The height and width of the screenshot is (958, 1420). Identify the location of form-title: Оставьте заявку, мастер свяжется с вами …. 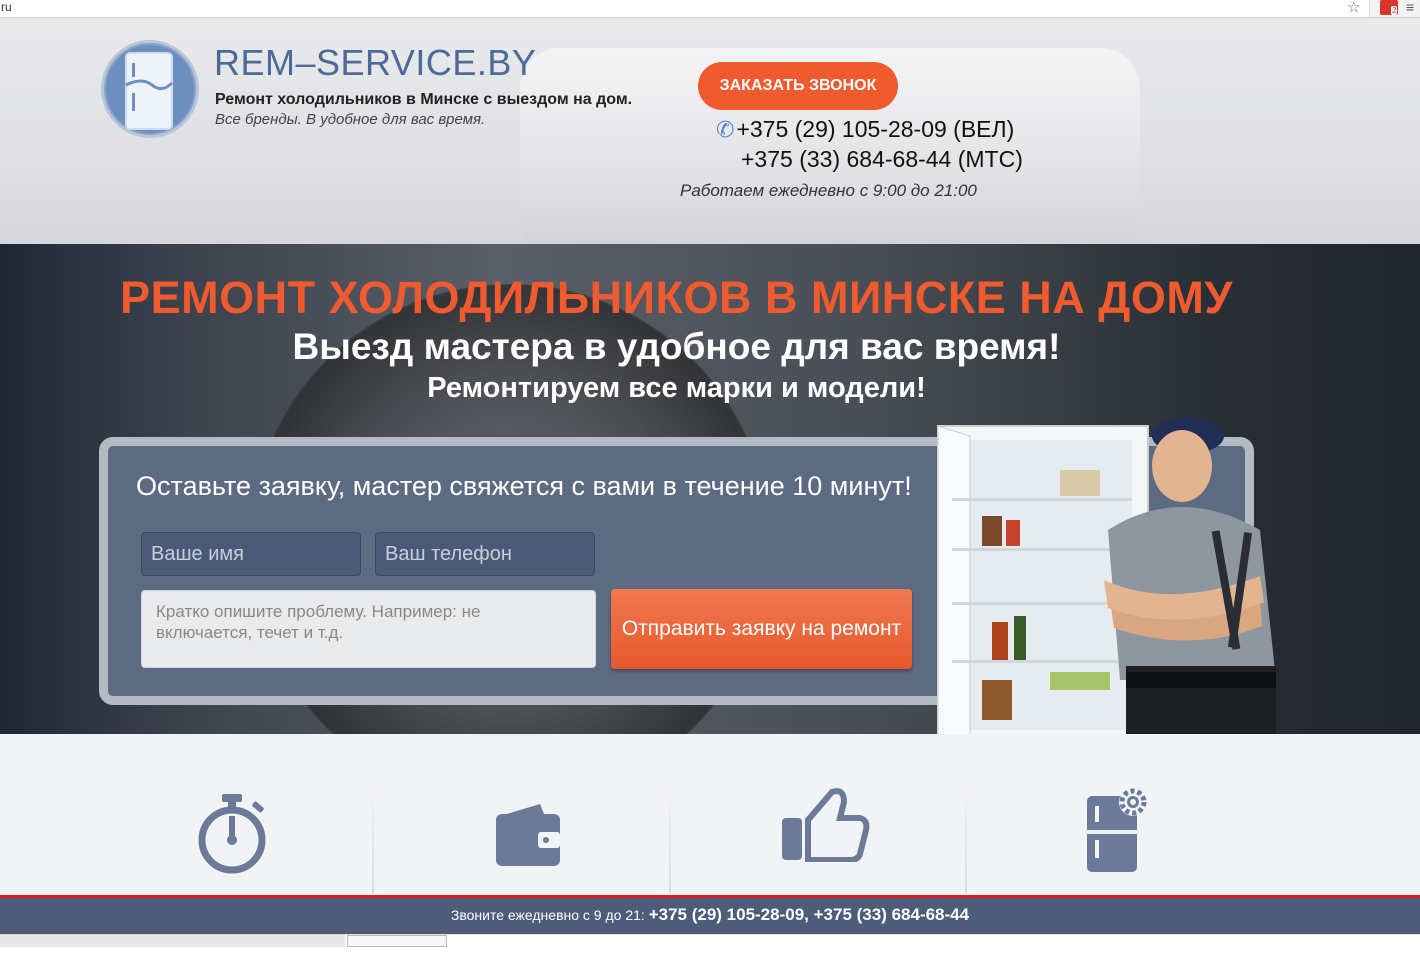
(524, 486).